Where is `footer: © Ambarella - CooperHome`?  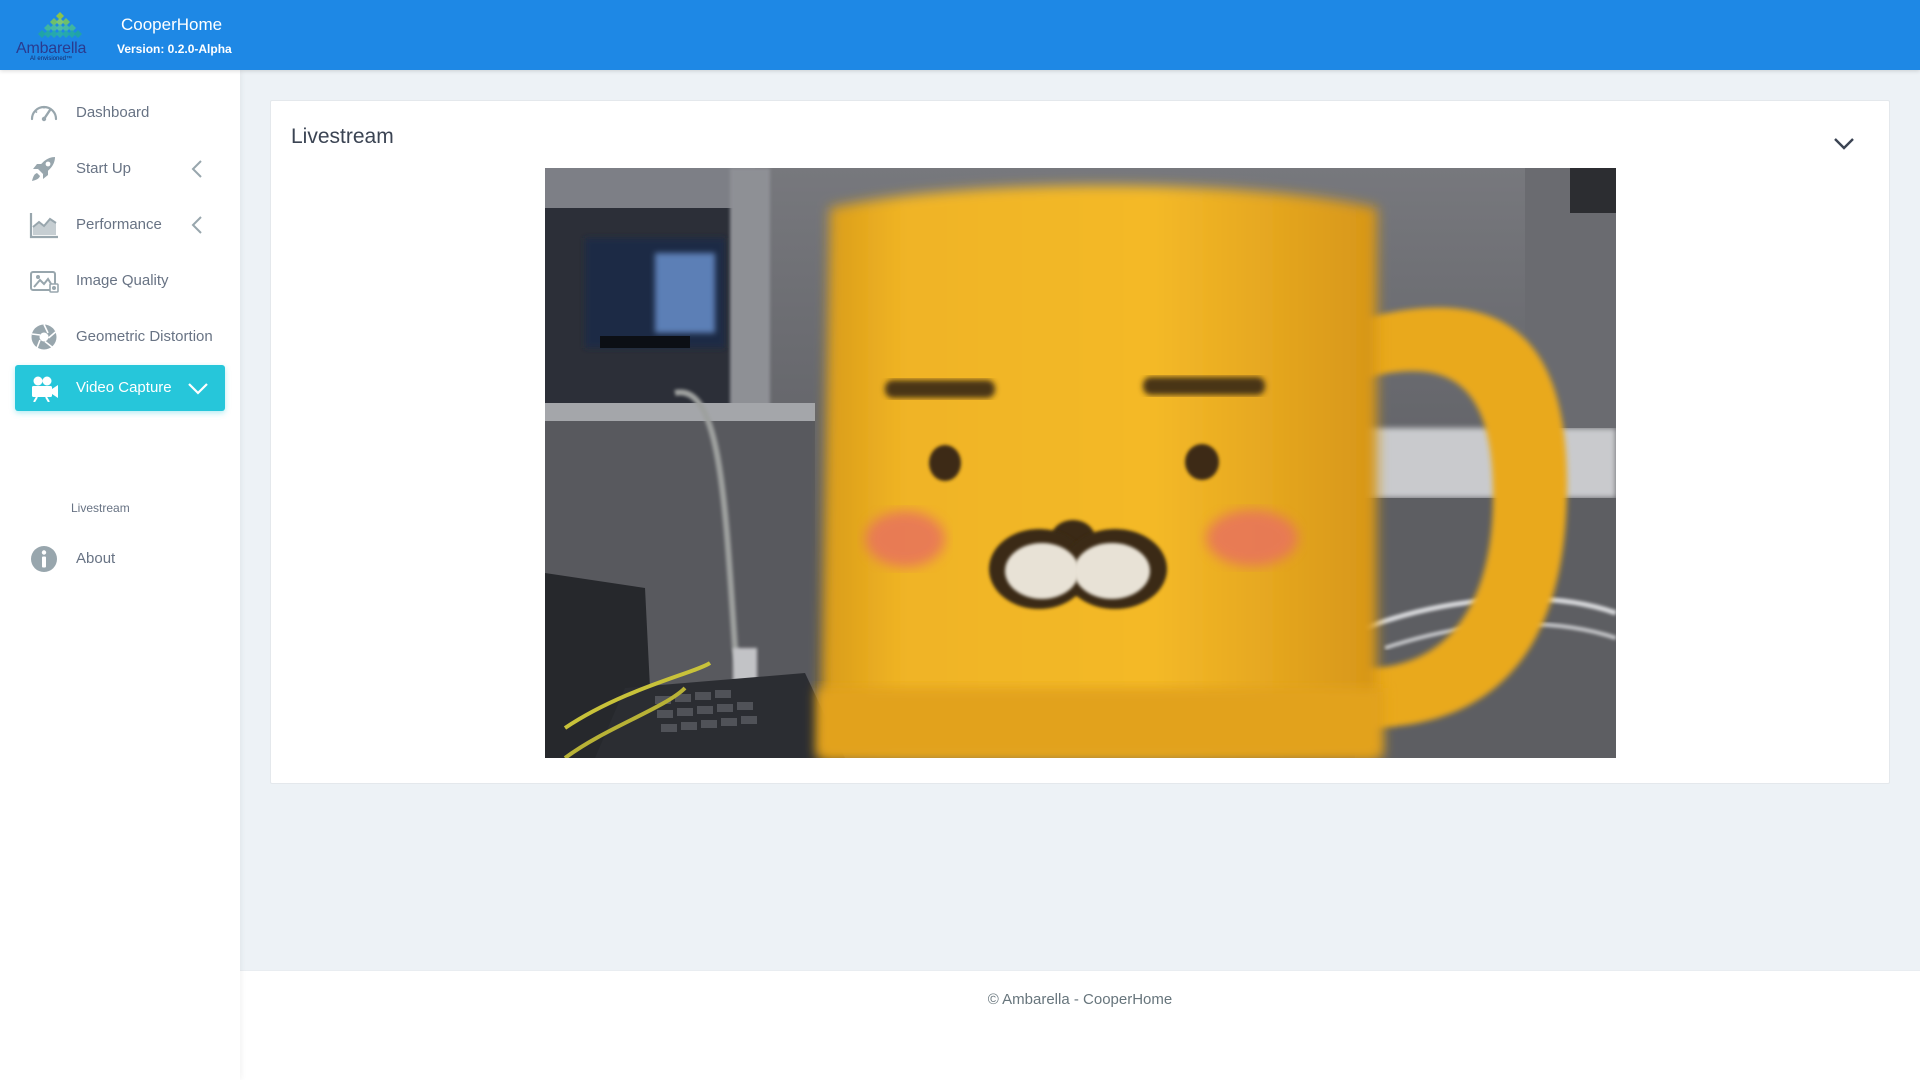 footer: © Ambarella - CooperHome is located at coordinates (1080, 1025).